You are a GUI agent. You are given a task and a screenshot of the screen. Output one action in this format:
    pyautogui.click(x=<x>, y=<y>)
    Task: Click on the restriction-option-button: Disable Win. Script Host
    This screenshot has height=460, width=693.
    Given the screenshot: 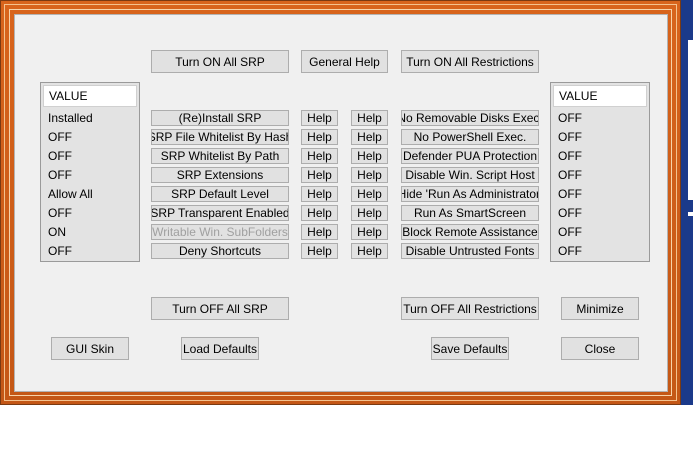 What is the action you would take?
    pyautogui.click(x=470, y=175)
    